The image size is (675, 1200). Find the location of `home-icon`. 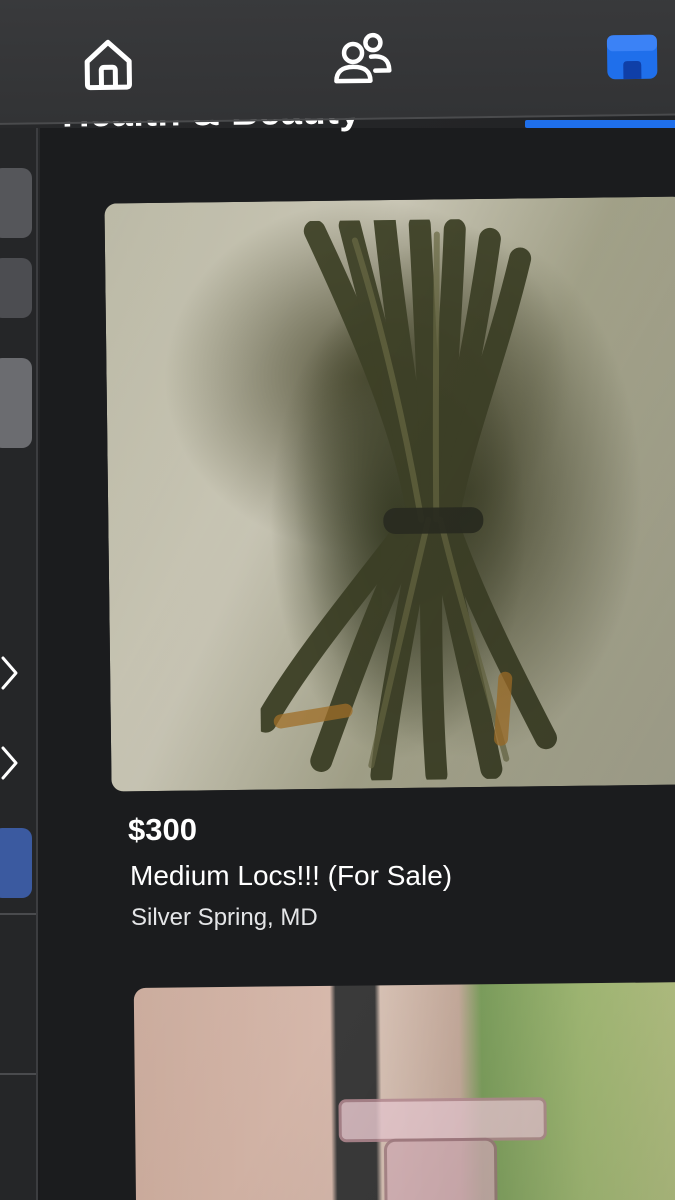

home-icon is located at coordinates (108, 65).